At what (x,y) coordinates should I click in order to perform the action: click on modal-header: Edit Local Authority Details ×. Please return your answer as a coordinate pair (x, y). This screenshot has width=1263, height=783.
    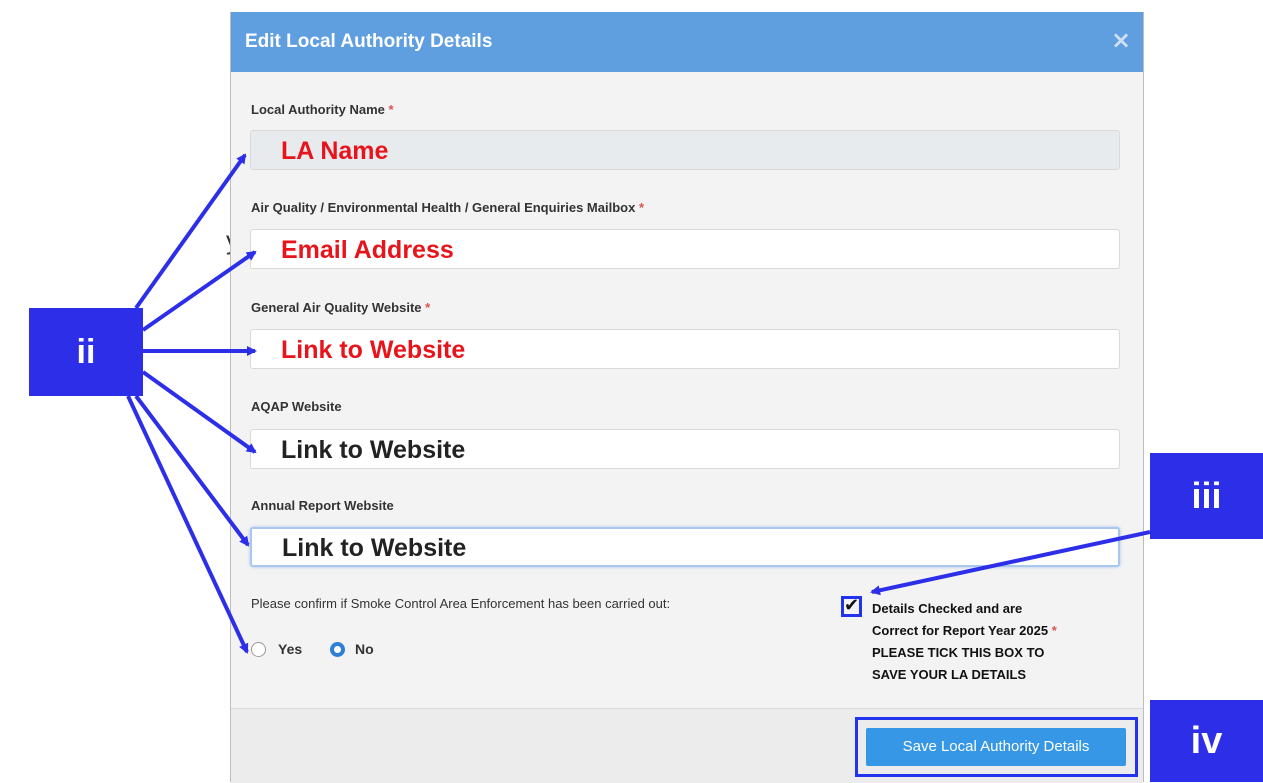
    Looking at the image, I should click on (687, 42).